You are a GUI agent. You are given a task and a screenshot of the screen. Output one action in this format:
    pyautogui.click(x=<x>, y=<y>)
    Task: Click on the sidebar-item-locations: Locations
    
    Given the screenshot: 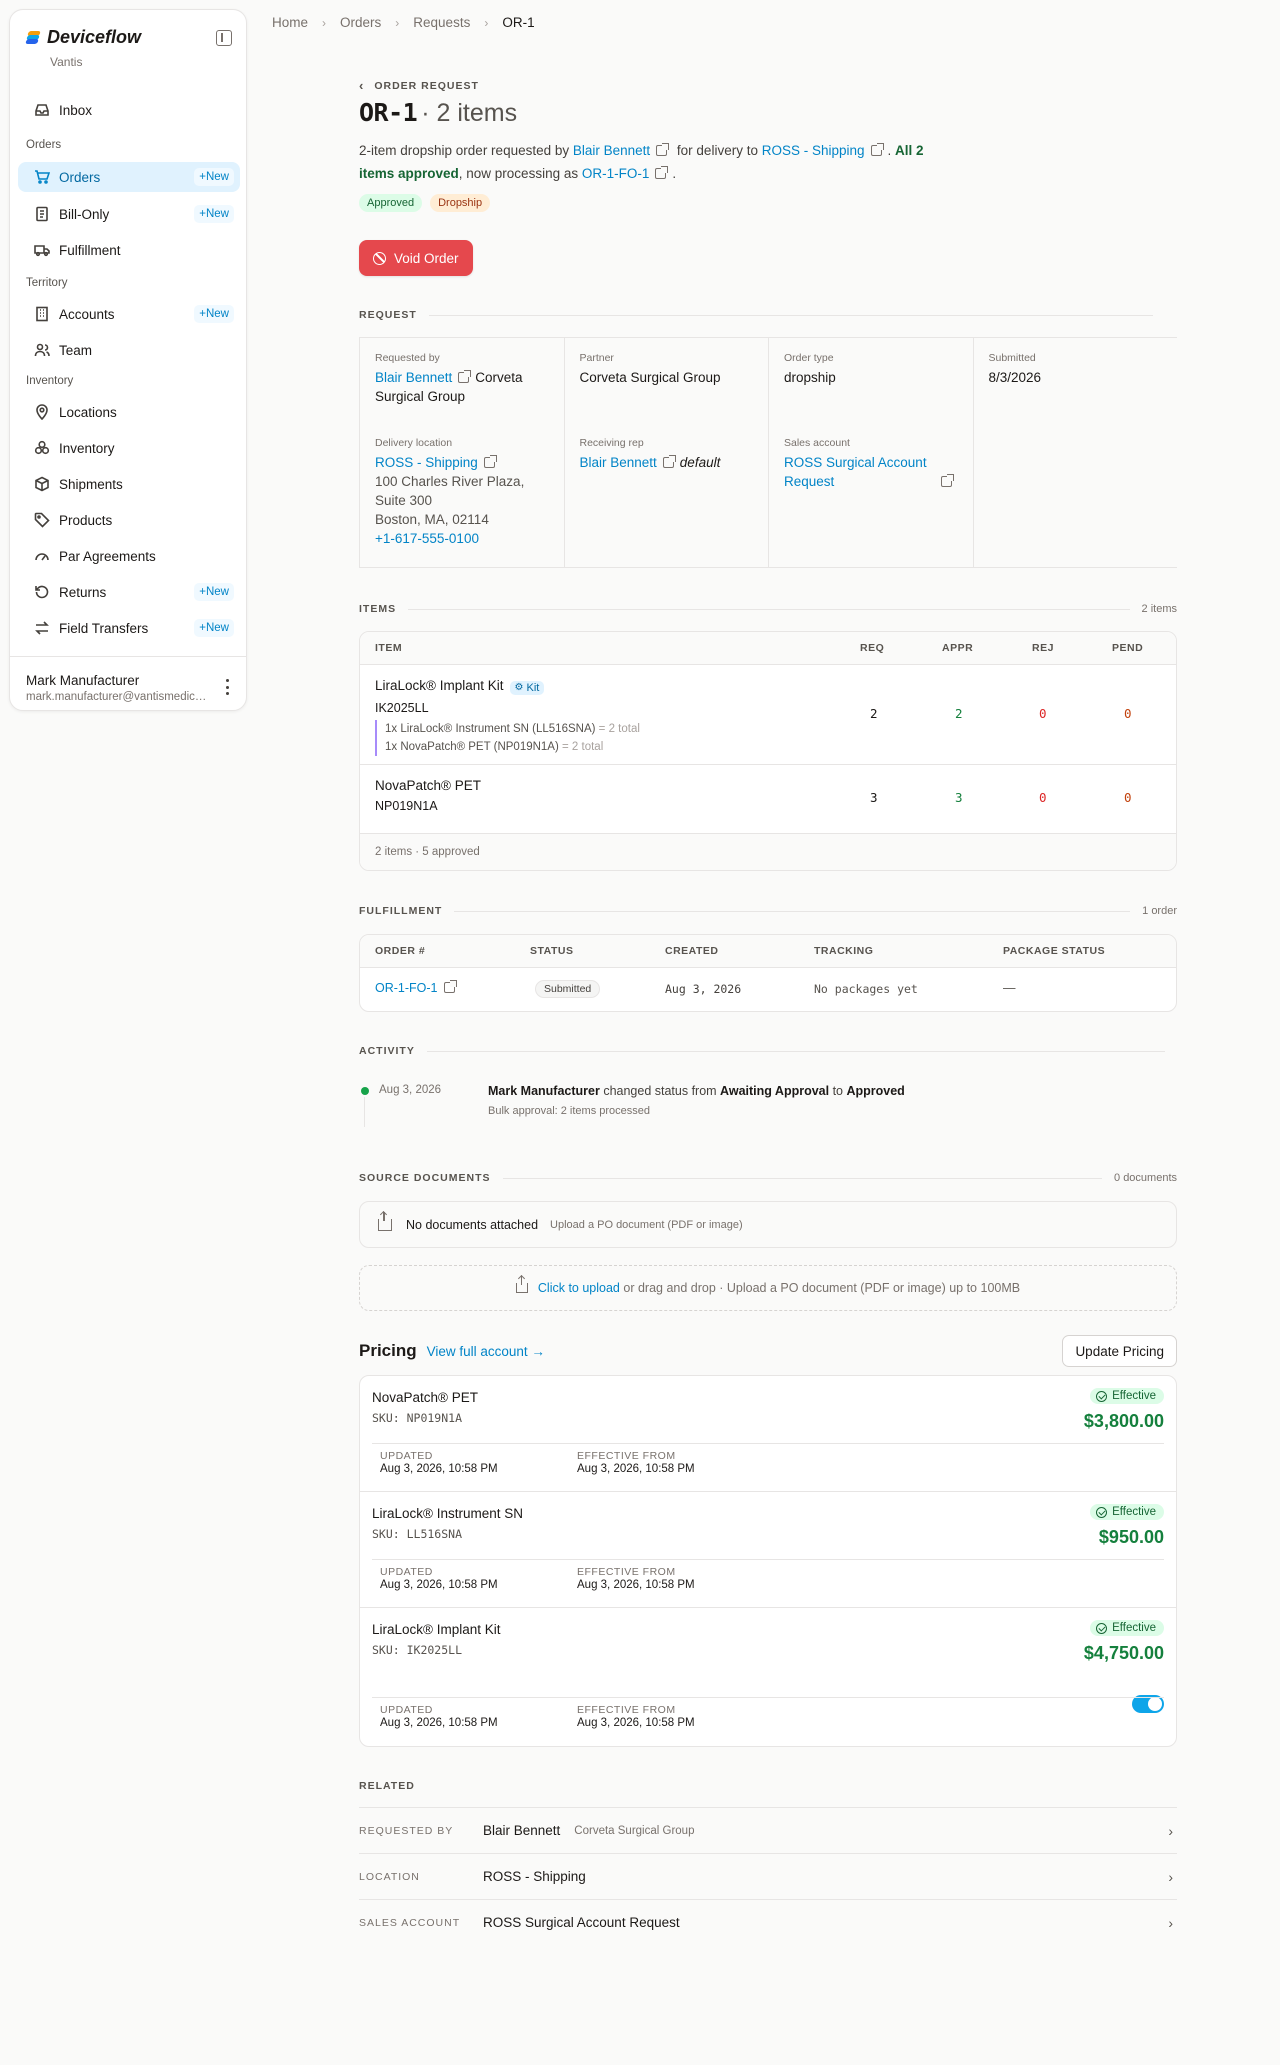 What is the action you would take?
    pyautogui.click(x=129, y=412)
    